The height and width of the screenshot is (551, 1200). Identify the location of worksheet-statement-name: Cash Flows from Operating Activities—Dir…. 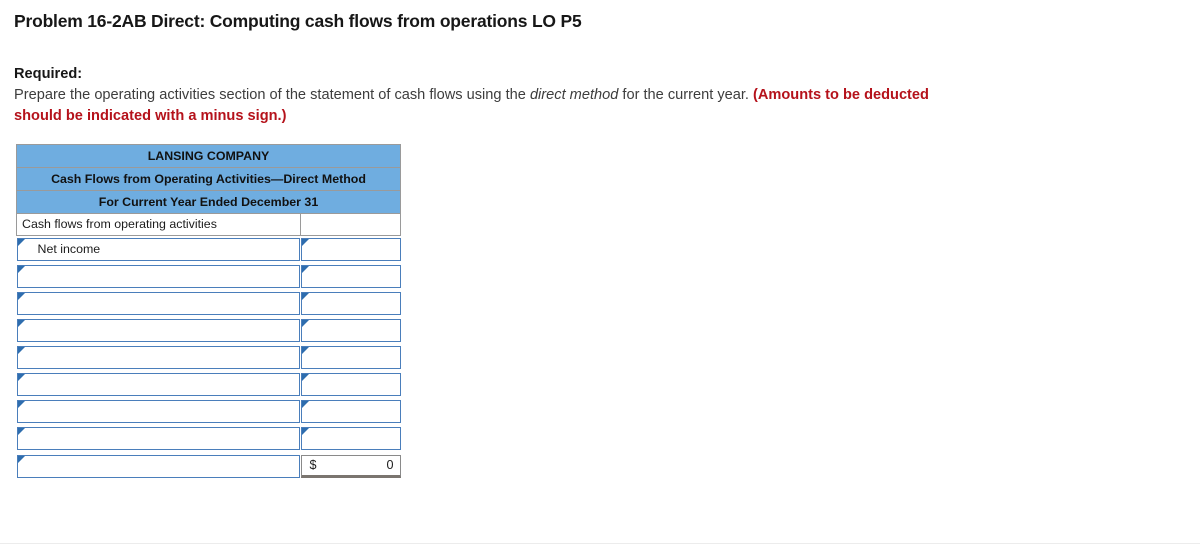
(208, 179).